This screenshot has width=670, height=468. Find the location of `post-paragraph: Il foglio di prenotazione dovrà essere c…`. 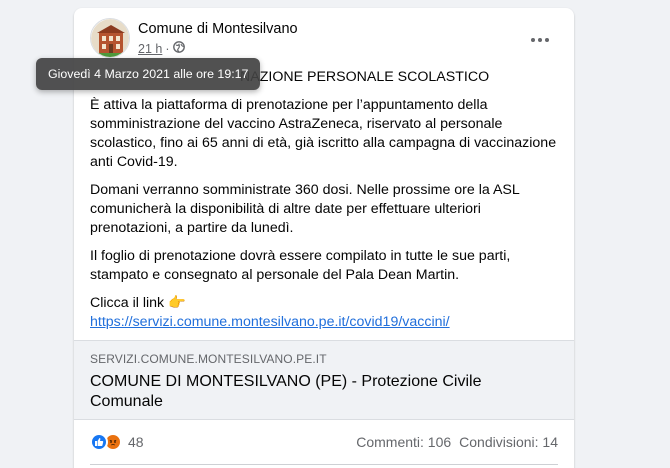

post-paragraph: Il foglio di prenotazione dovrà essere c… is located at coordinates (300, 265).